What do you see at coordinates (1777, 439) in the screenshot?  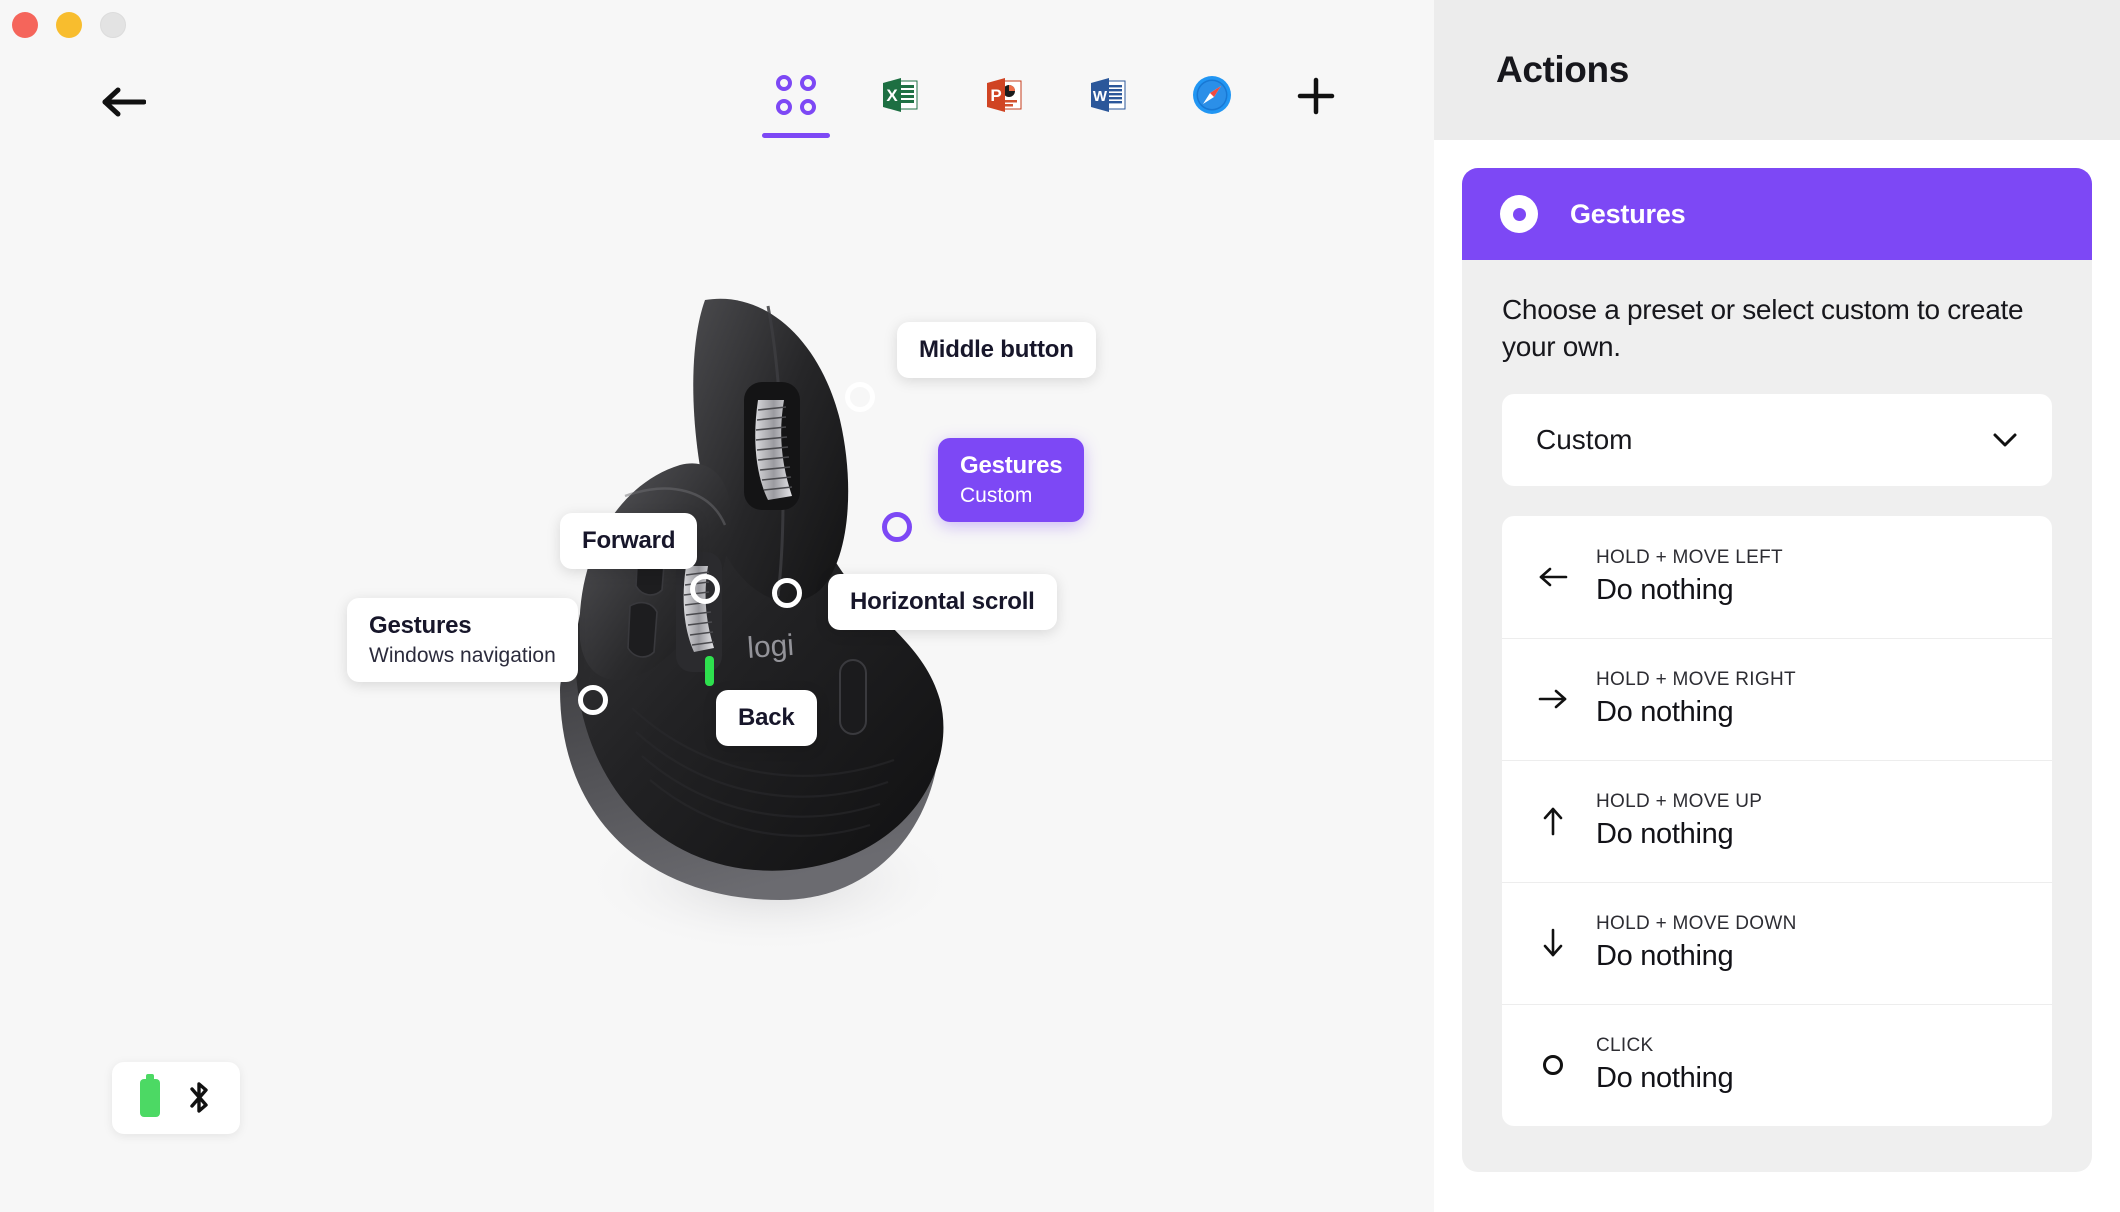 I see `preset-select: Custom` at bounding box center [1777, 439].